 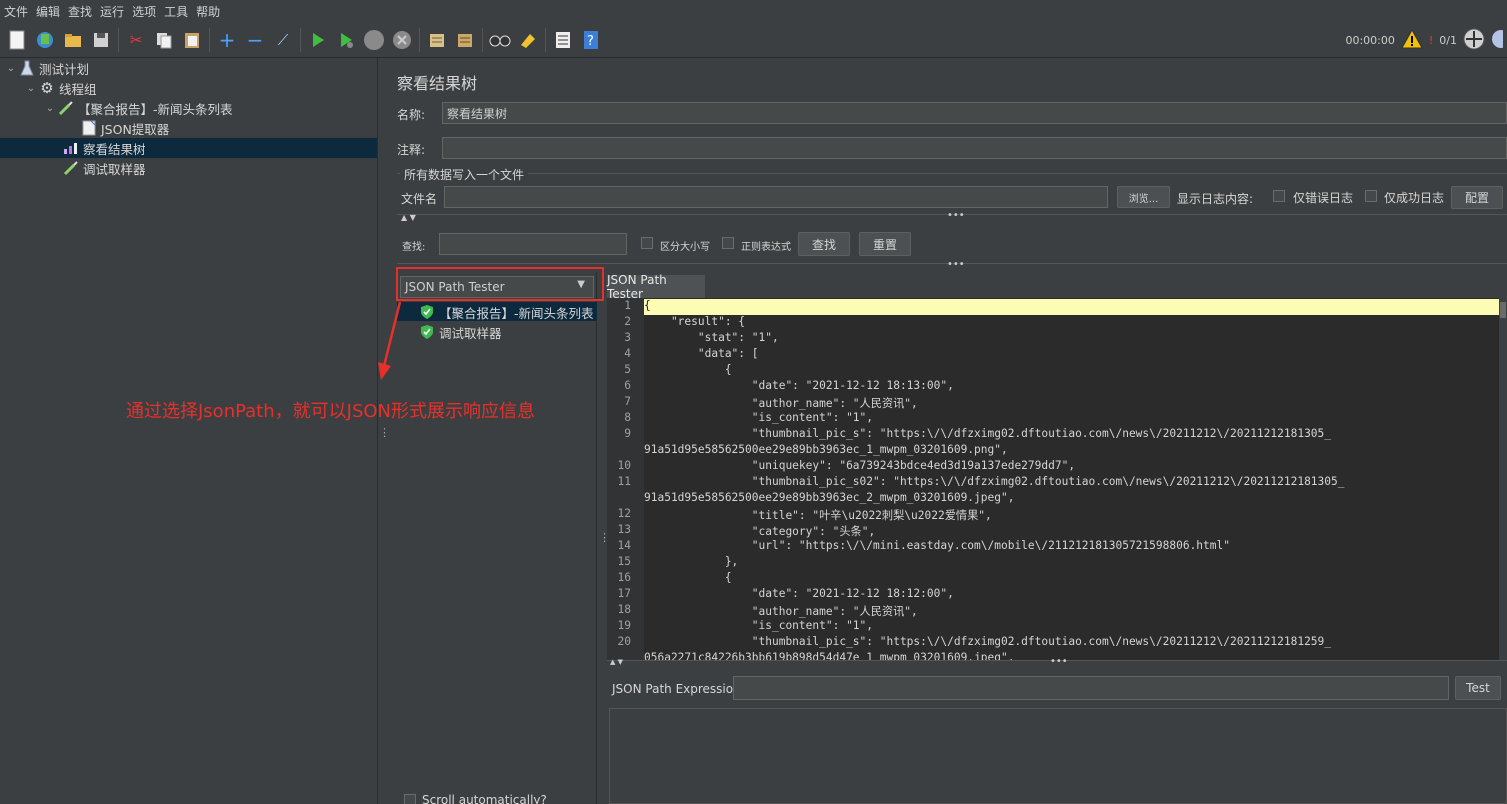 What do you see at coordinates (624, 513) in the screenshot?
I see `line-number: 12` at bounding box center [624, 513].